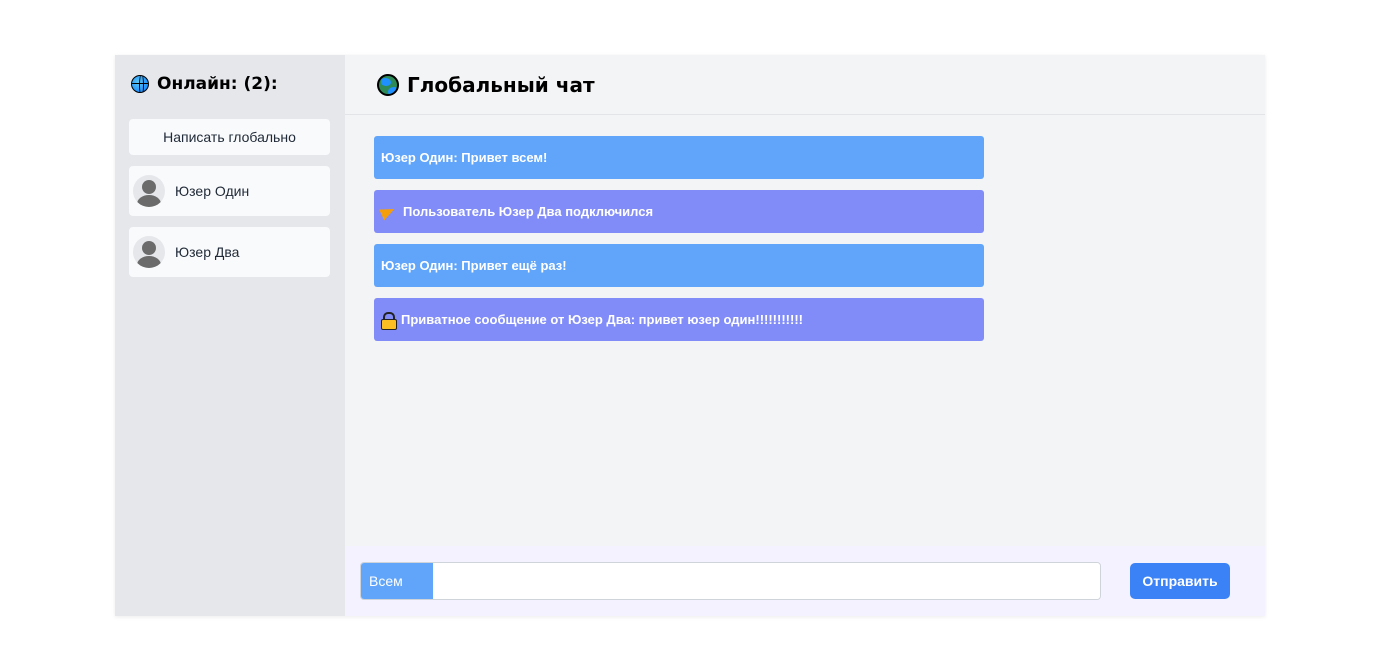  I want to click on write-global-button: Написать глобально, so click(229, 137).